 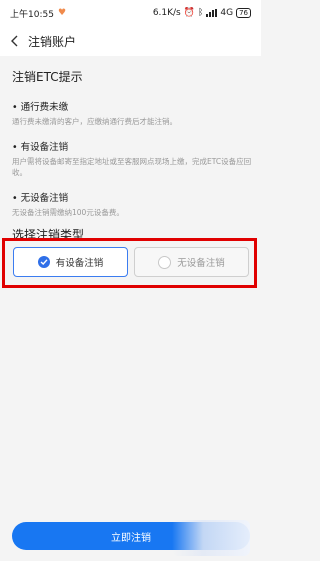 I want to click on alarm-icon: ⏰, so click(x=189, y=13).